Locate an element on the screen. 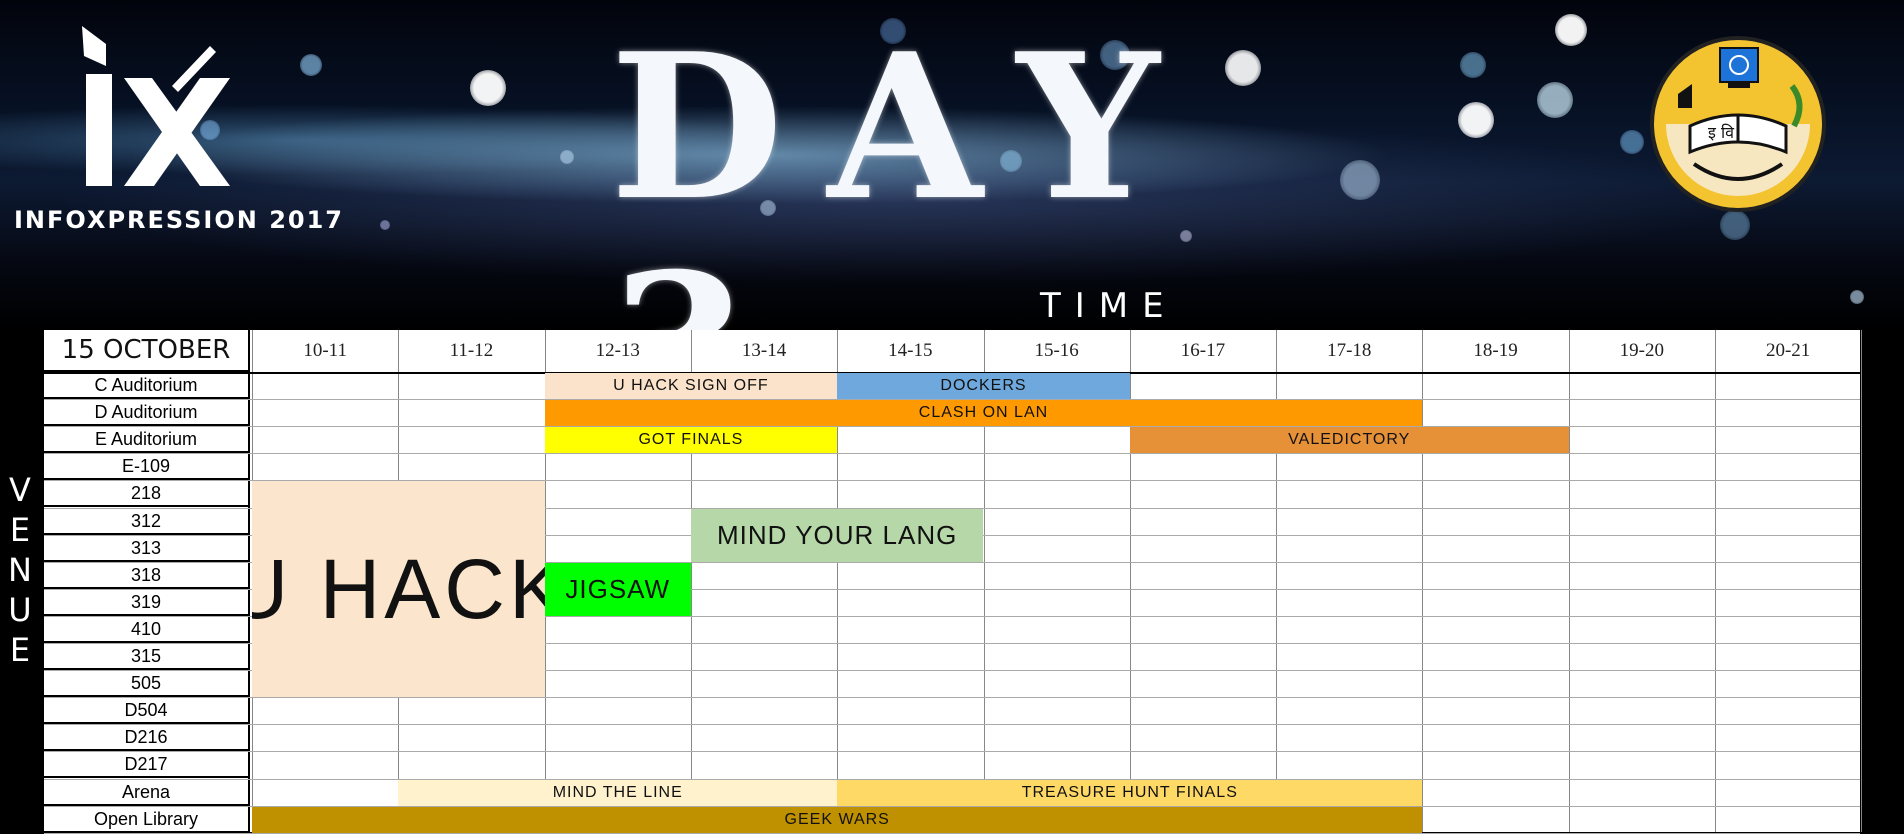 The image size is (1904, 834). ix-logo is located at coordinates (160, 111).